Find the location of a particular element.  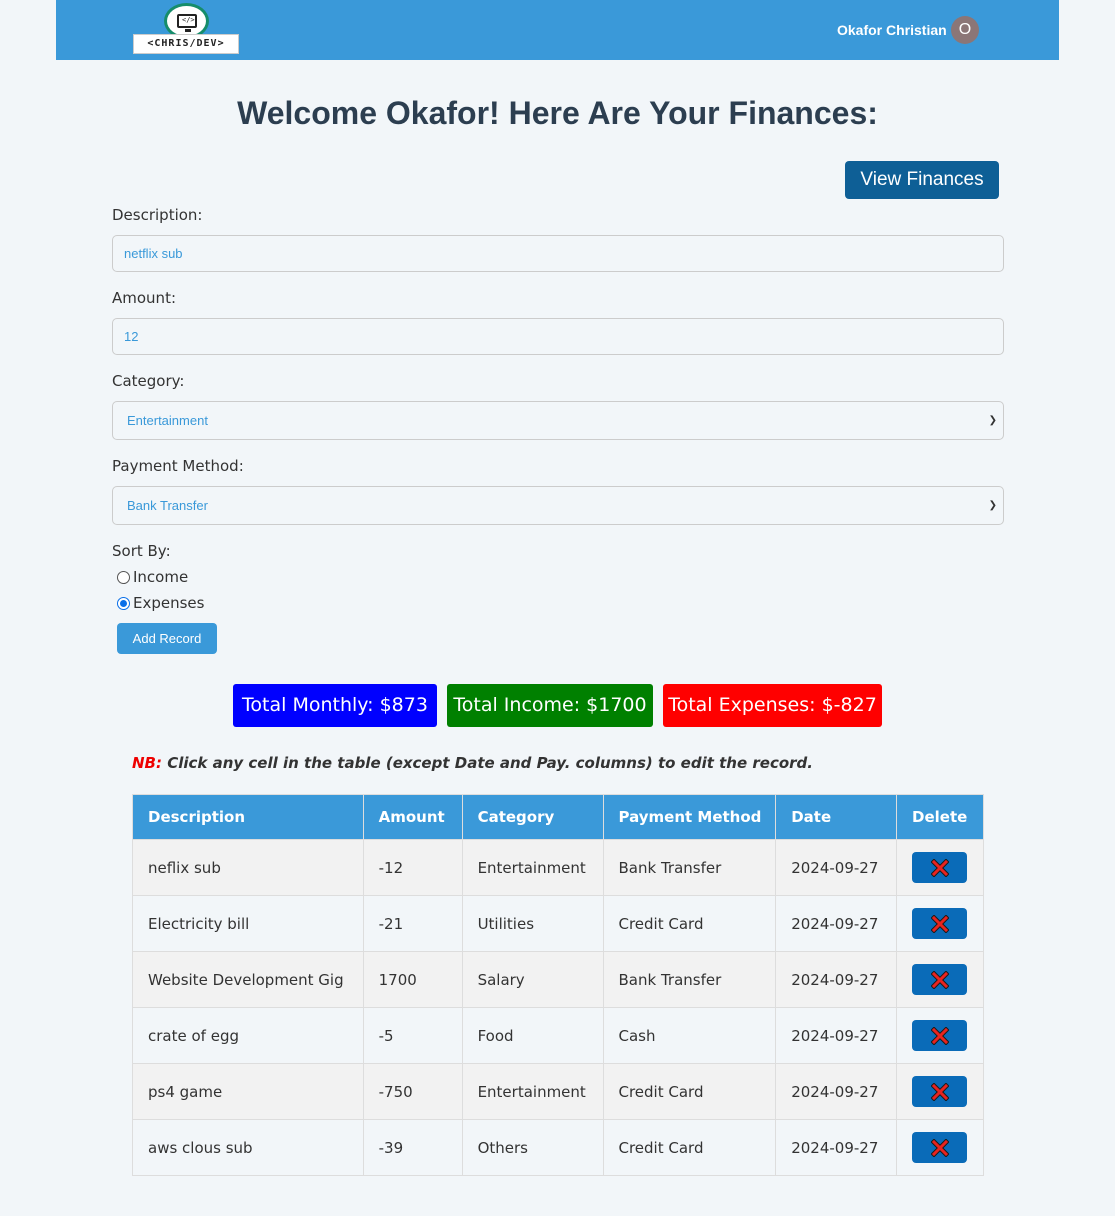

total-expenses-badge: Total Expenses: $-827 is located at coordinates (772, 705).